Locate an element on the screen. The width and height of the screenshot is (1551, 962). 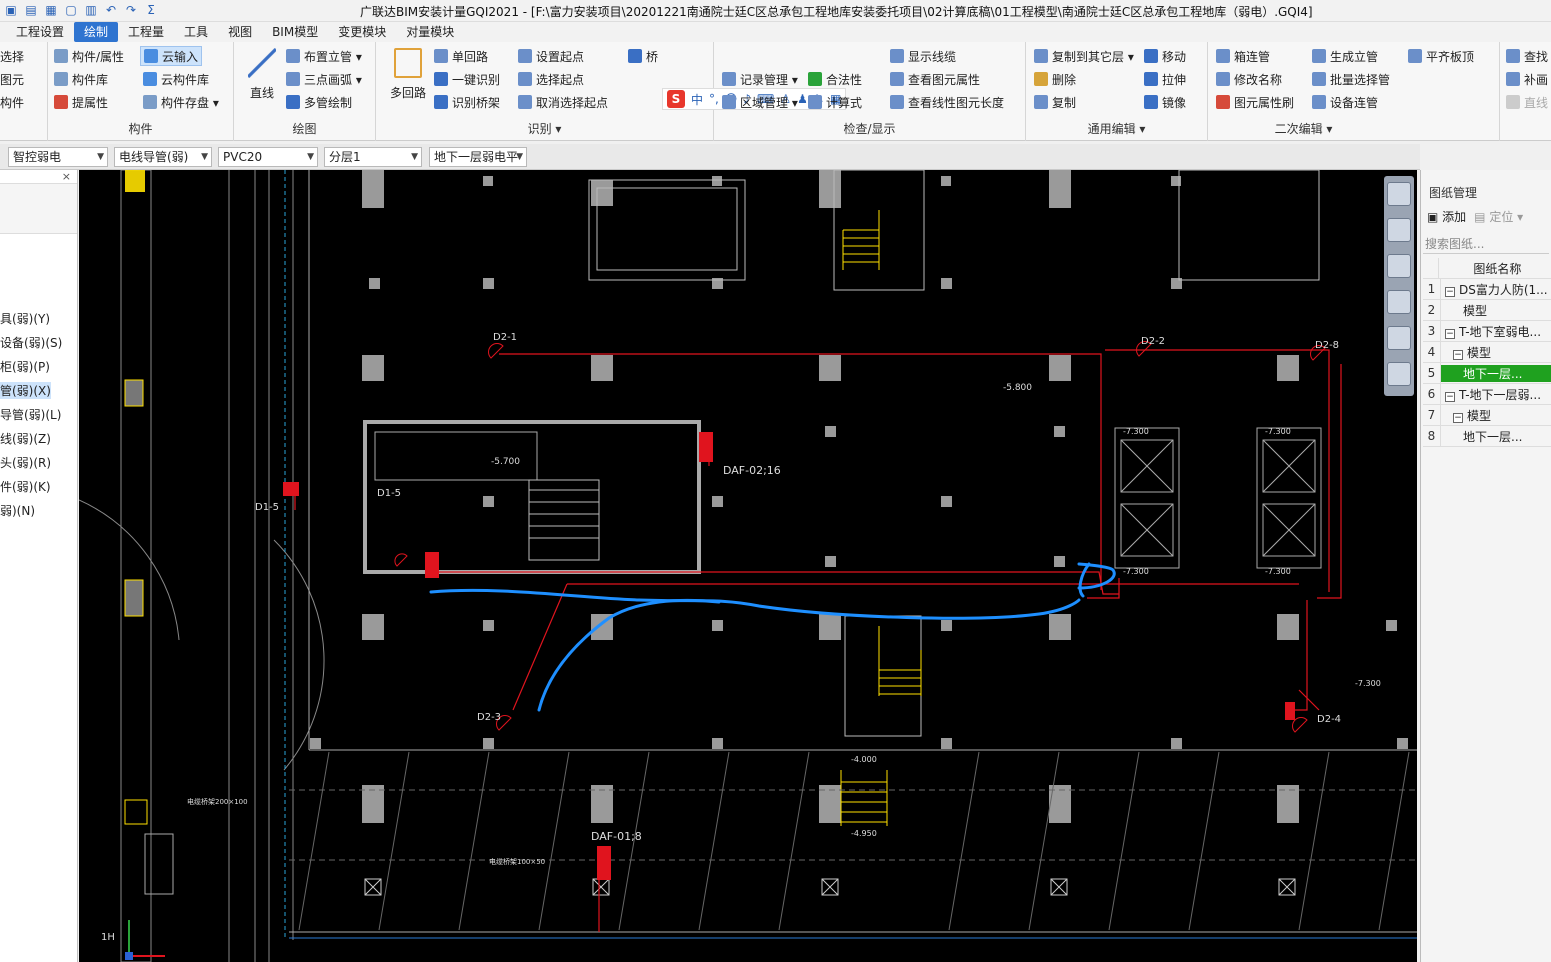
view-element-property-button: 查看图元属性 is located at coordinates (935, 79).